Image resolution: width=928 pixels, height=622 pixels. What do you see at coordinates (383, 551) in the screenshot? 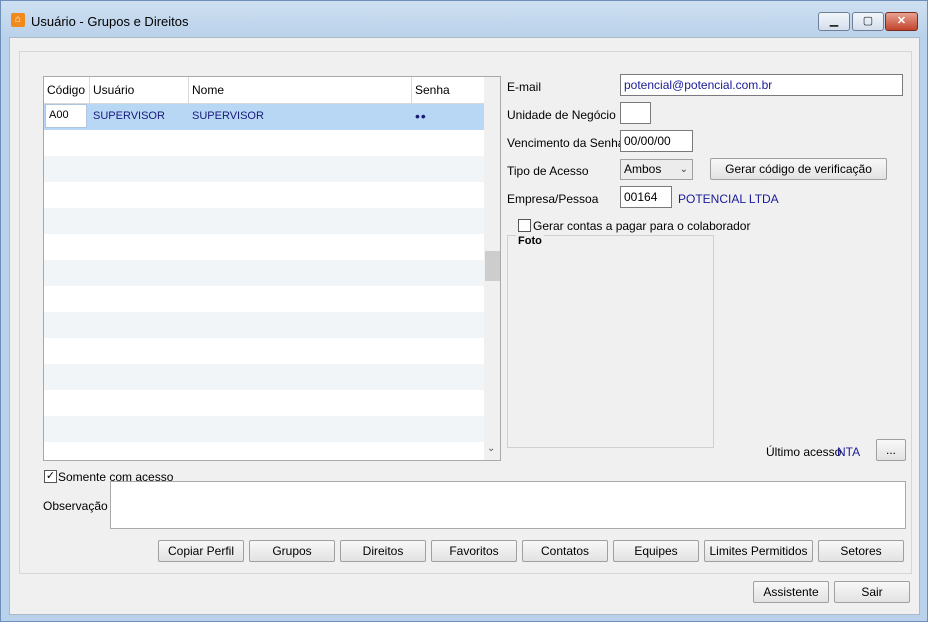
I see `direitos-button: Direitos` at bounding box center [383, 551].